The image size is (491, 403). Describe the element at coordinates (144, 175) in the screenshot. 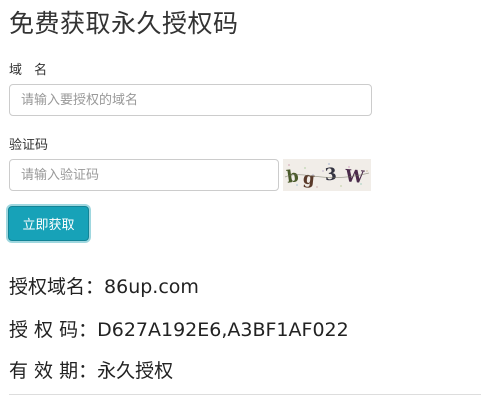

I see `captcha-input` at that location.